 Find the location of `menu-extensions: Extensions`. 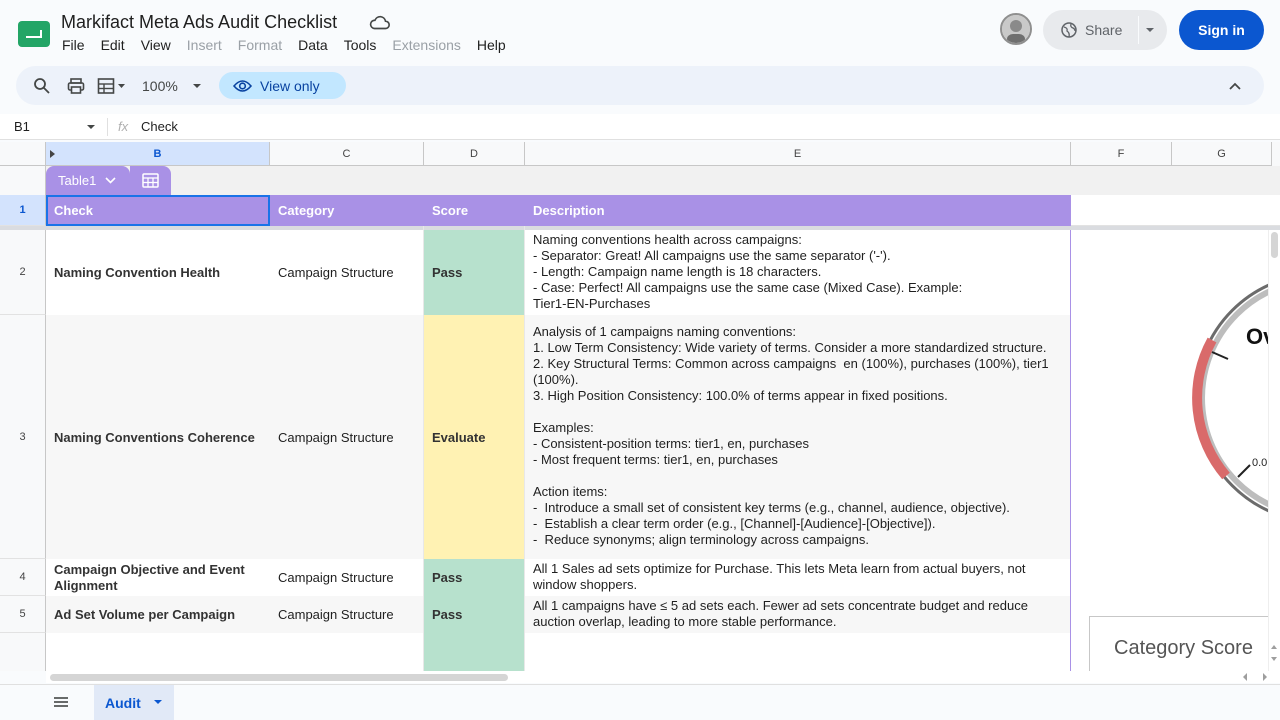

menu-extensions: Extensions is located at coordinates (426, 45).